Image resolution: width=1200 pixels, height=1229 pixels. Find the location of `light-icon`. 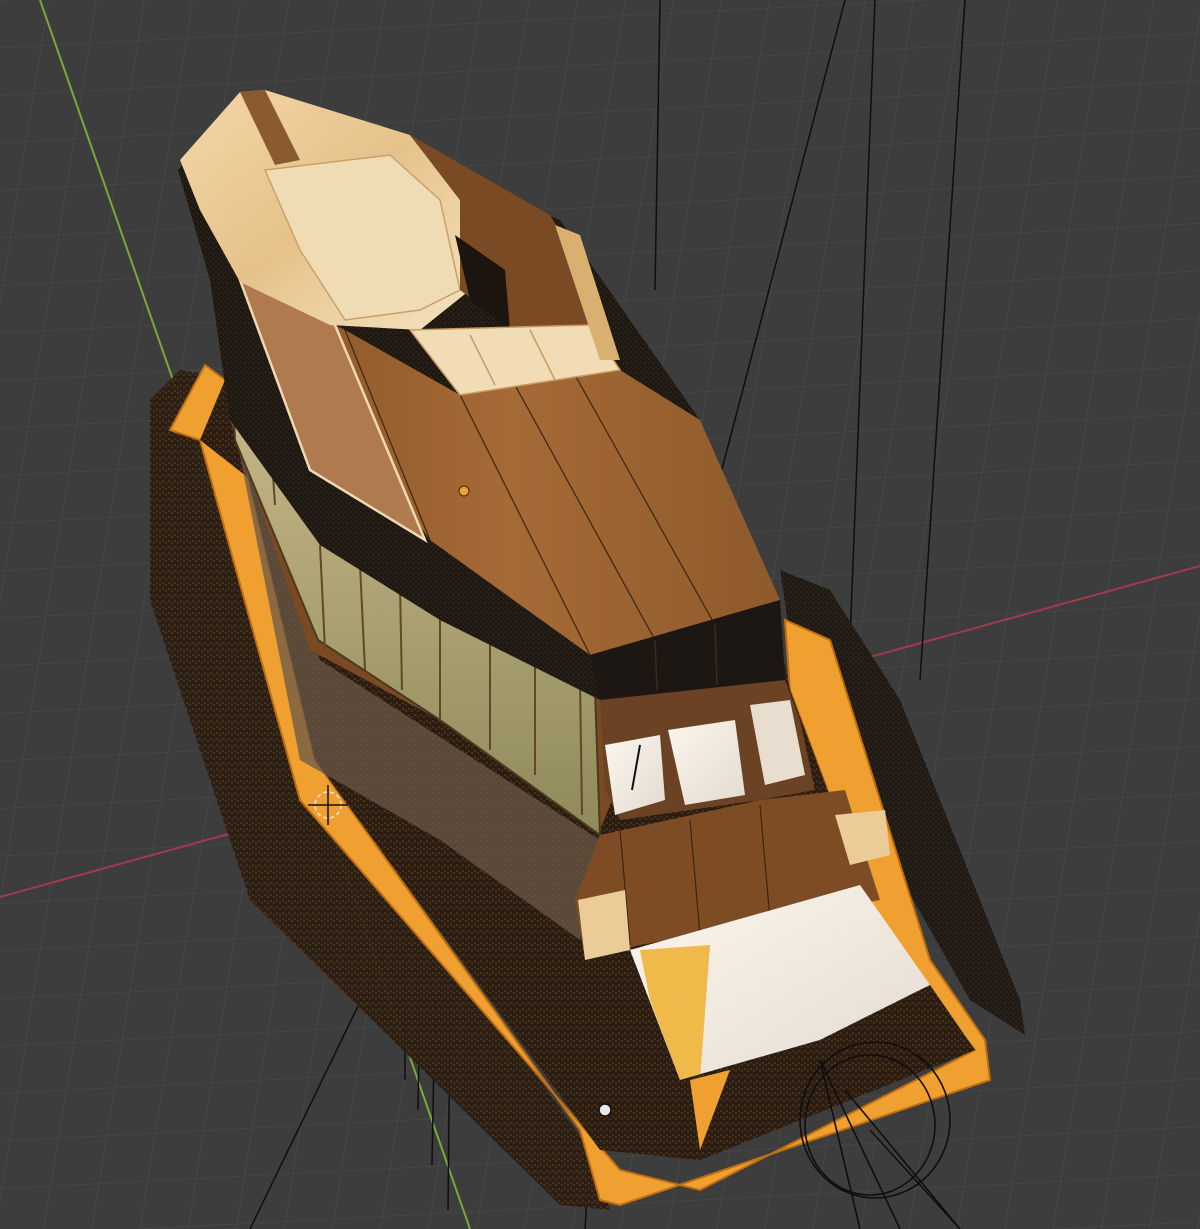

light-icon is located at coordinates (605, 1110).